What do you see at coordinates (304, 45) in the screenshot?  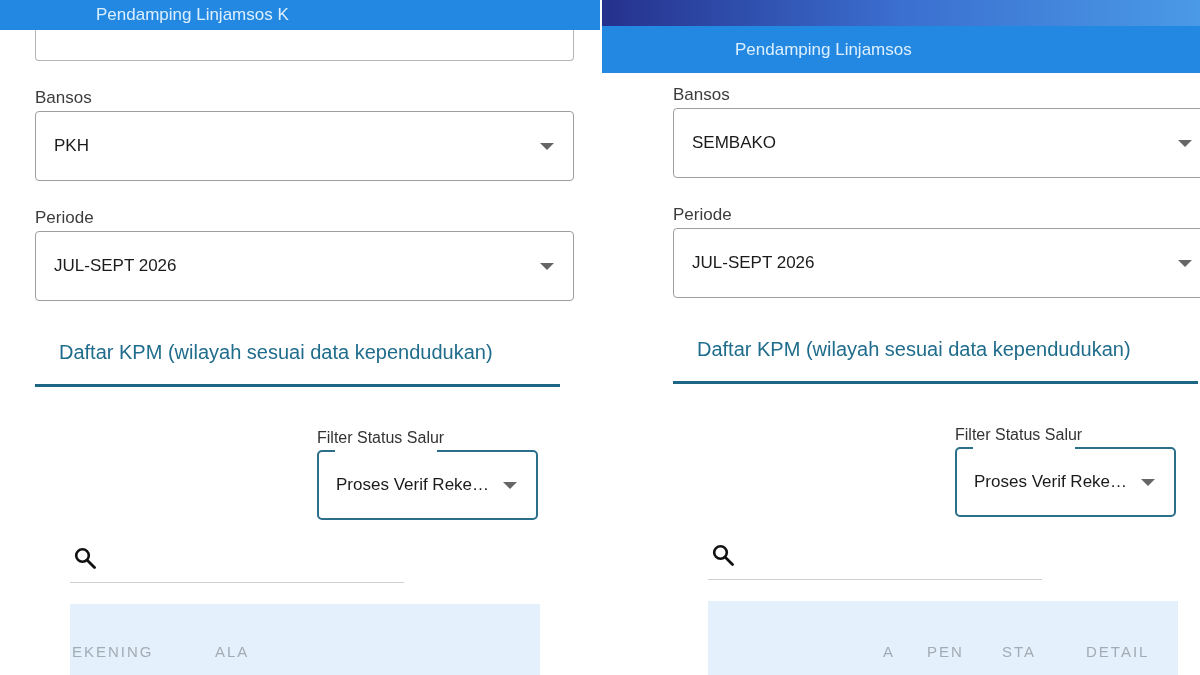 I see `dropdown-field` at bounding box center [304, 45].